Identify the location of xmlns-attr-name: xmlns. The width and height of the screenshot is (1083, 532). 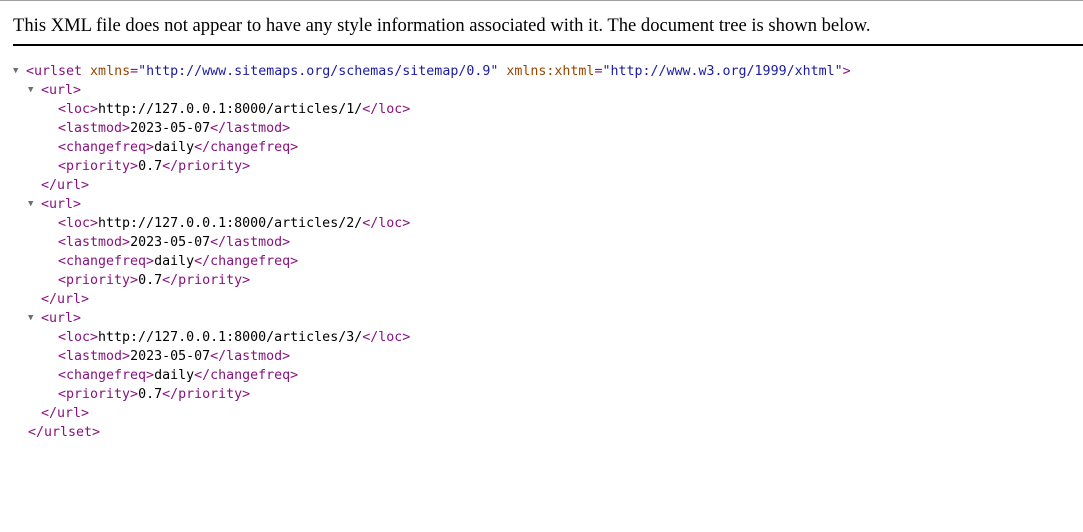
(106, 71).